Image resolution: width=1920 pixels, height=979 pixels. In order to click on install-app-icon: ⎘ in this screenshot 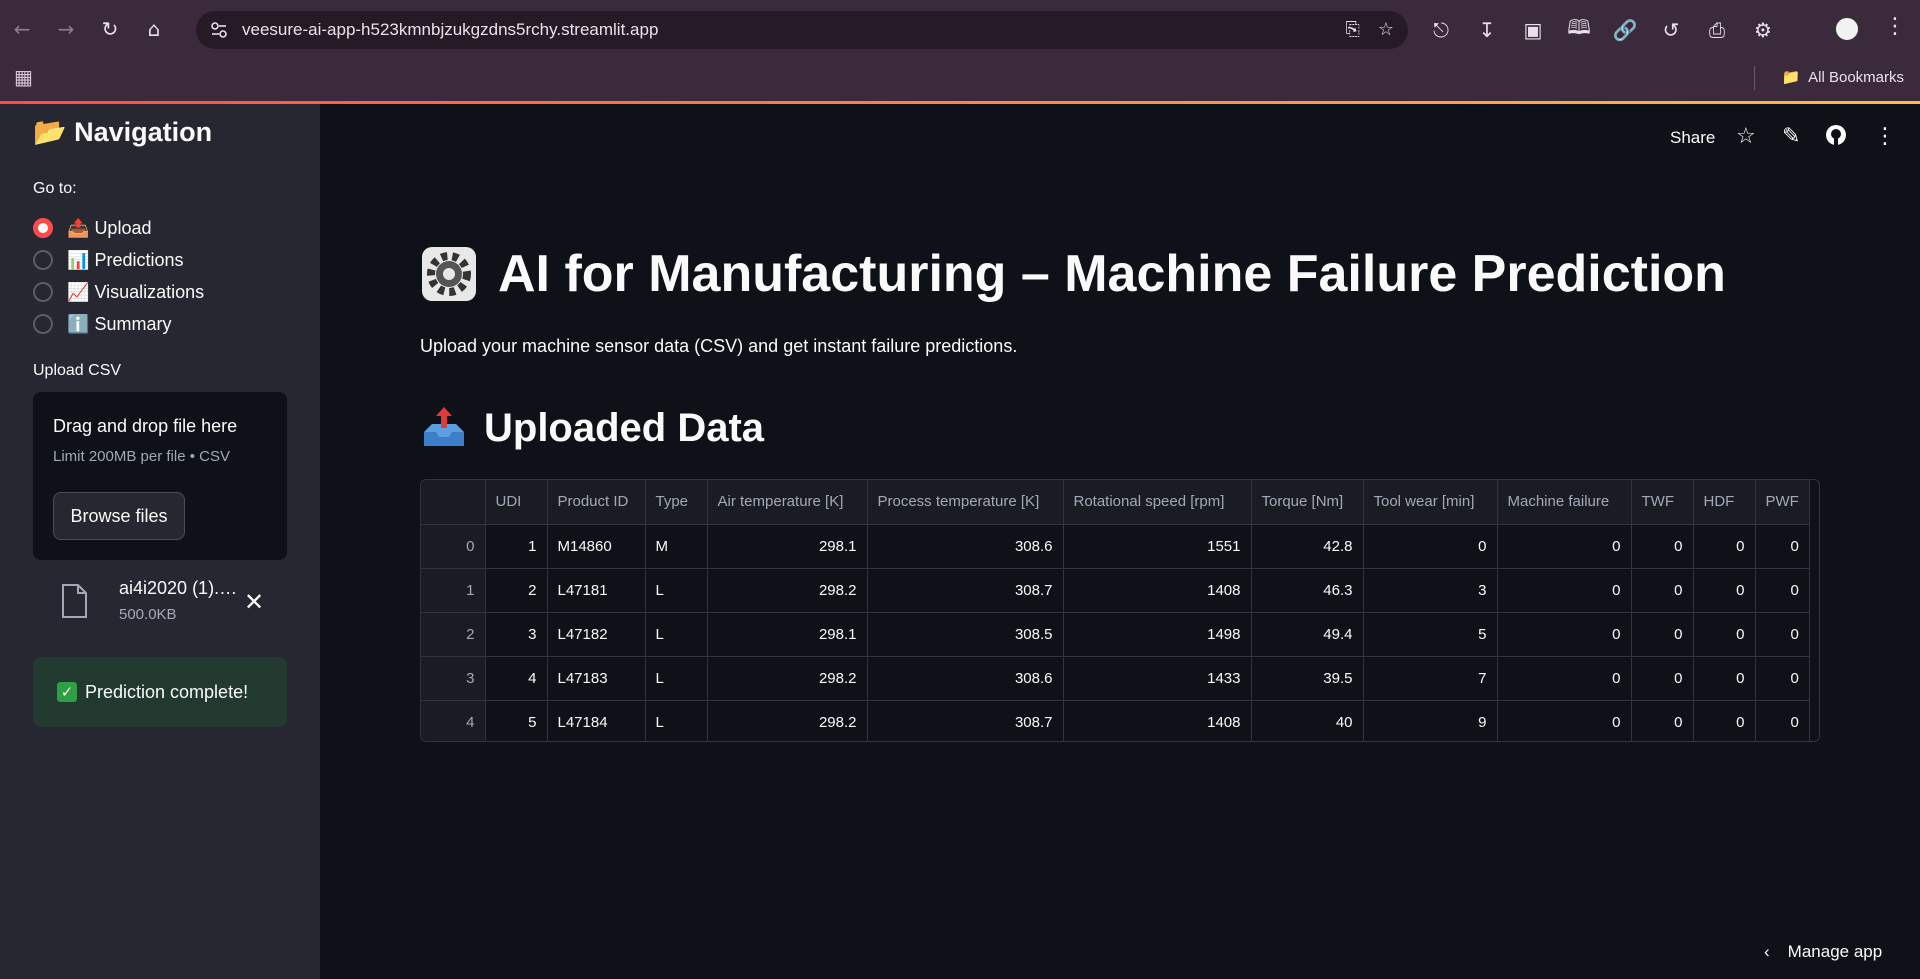, I will do `click(1352, 29)`.